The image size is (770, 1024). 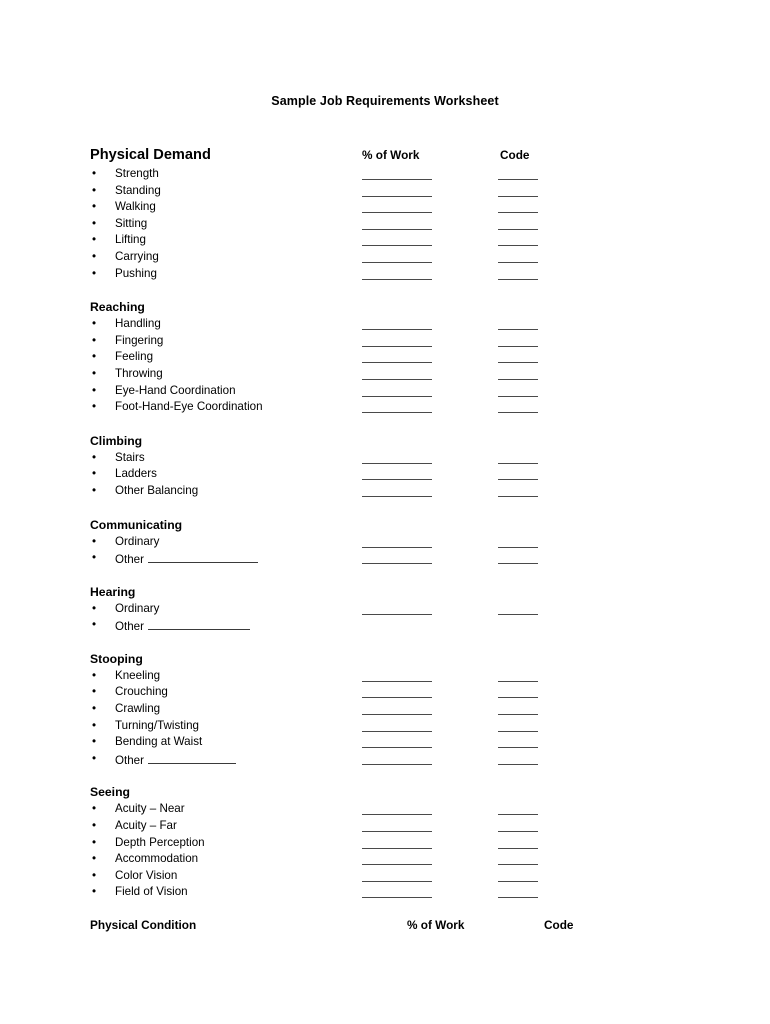 What do you see at coordinates (189, 407) in the screenshot?
I see `requirement-label: Foot-Hand-Eye Coordination` at bounding box center [189, 407].